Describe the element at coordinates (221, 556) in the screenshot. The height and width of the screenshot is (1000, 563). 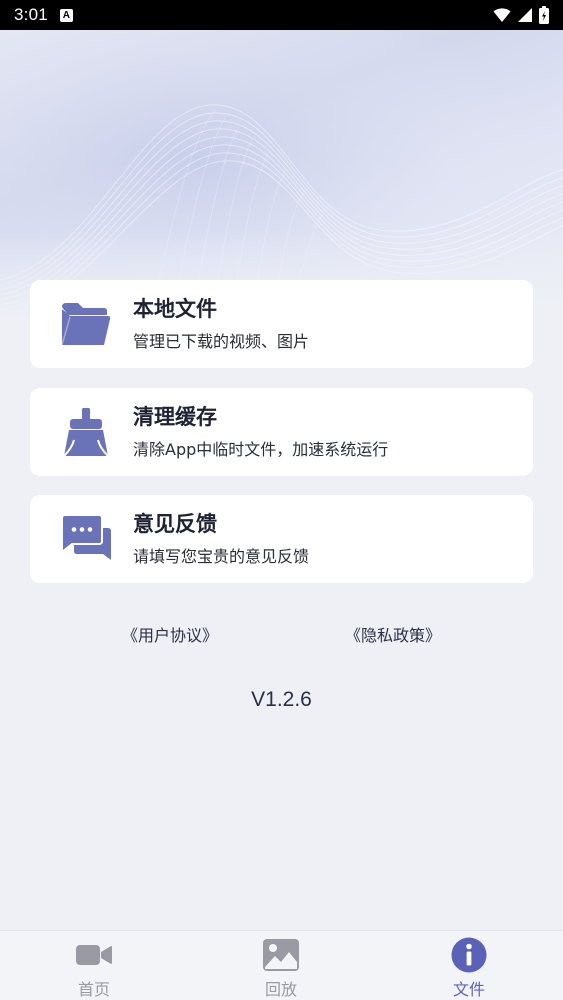
I see `card-subtitle: 请填写您宝贵的意见反馈` at that location.